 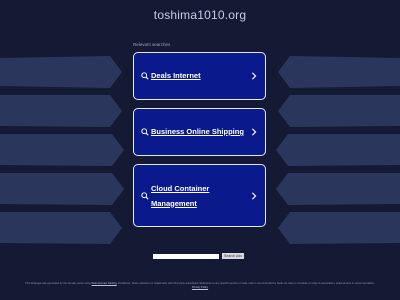 I want to click on search-card-cloud-container-management: Cloud Container Management, so click(x=199, y=195).